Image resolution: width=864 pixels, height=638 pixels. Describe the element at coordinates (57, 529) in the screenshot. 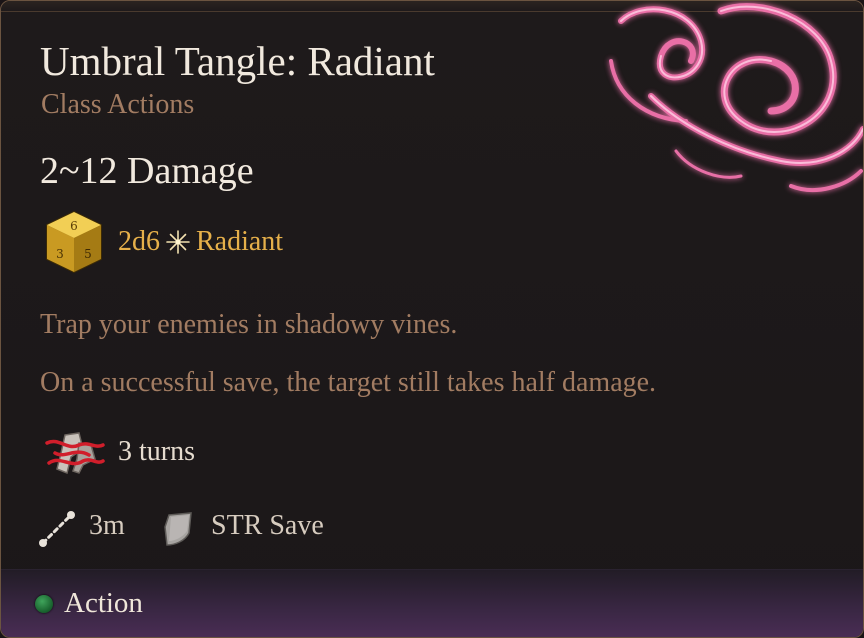

I see `range-icon` at that location.